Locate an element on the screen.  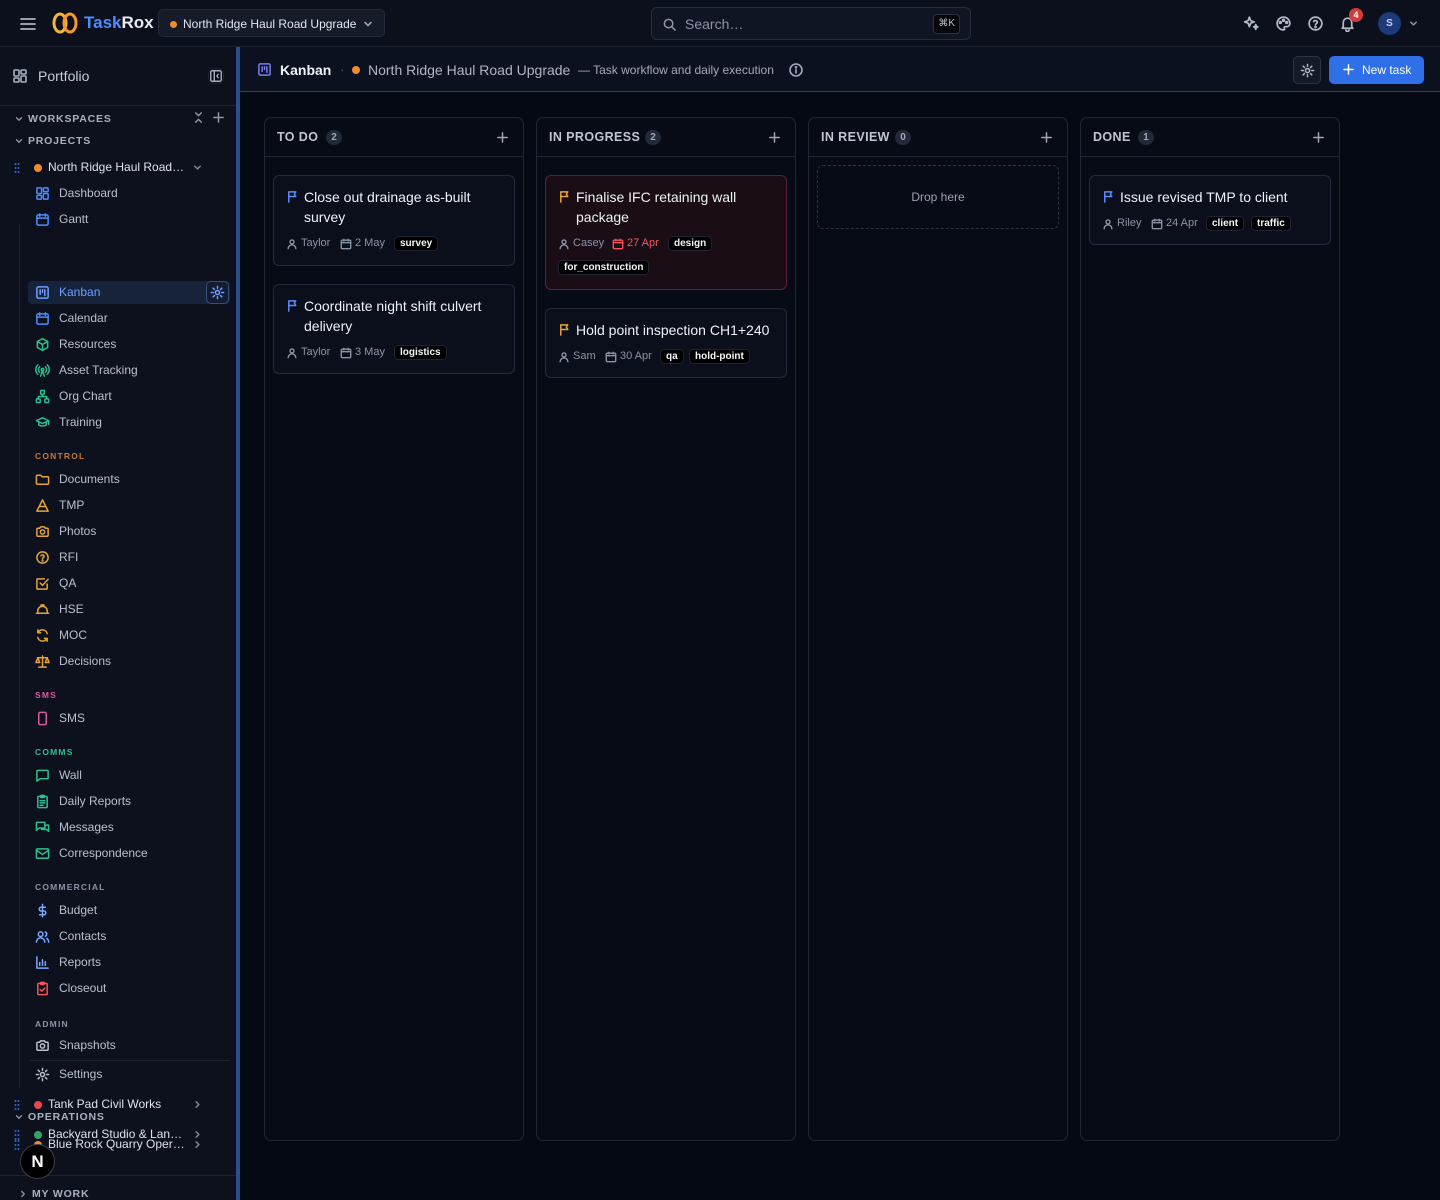
calendar-icon is located at coordinates (1157, 224).